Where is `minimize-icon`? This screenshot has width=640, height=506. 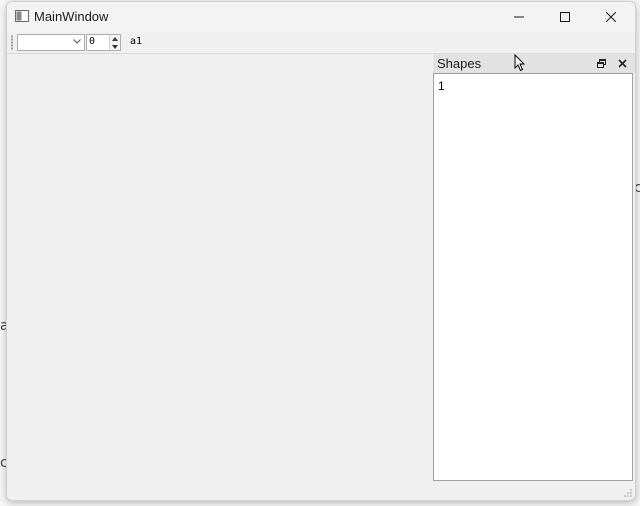 minimize-icon is located at coordinates (519, 17).